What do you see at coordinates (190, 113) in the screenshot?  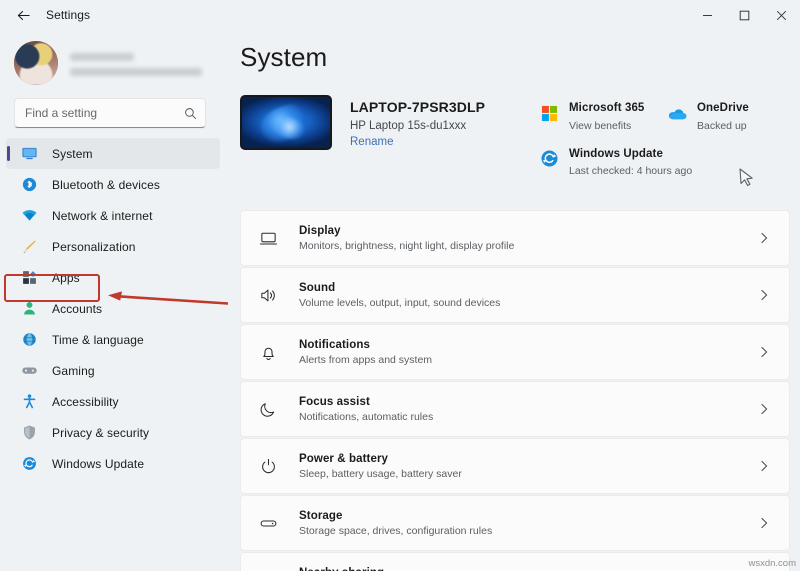 I see `search-icon` at bounding box center [190, 113].